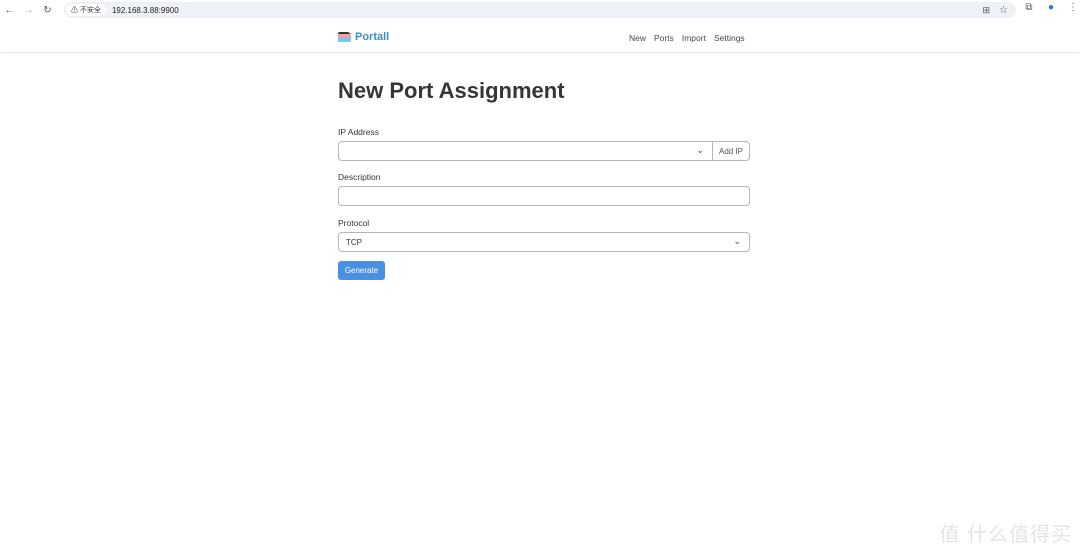 This screenshot has height=553, width=1080. I want to click on add-ip-button: Add IP, so click(731, 151).